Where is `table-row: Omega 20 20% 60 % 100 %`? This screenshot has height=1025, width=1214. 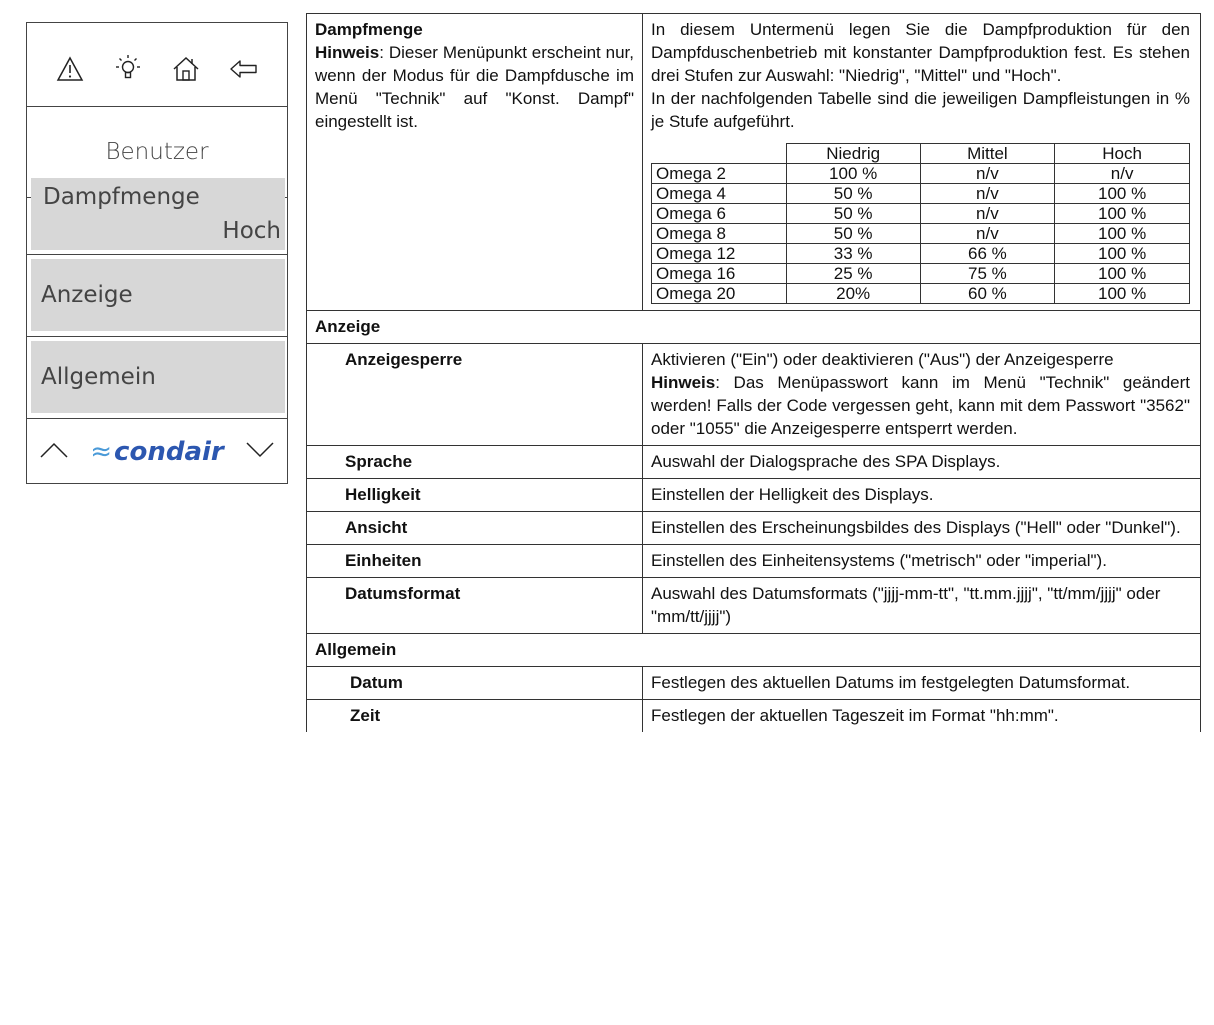
table-row: Omega 20 20% 60 % 100 % is located at coordinates (920, 293).